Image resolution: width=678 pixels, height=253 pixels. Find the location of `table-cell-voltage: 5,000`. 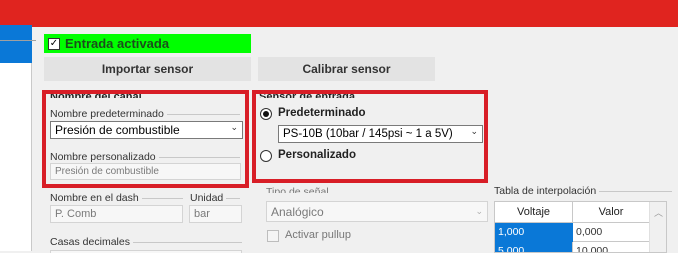

table-cell-voltage: 5,000 is located at coordinates (534, 247).